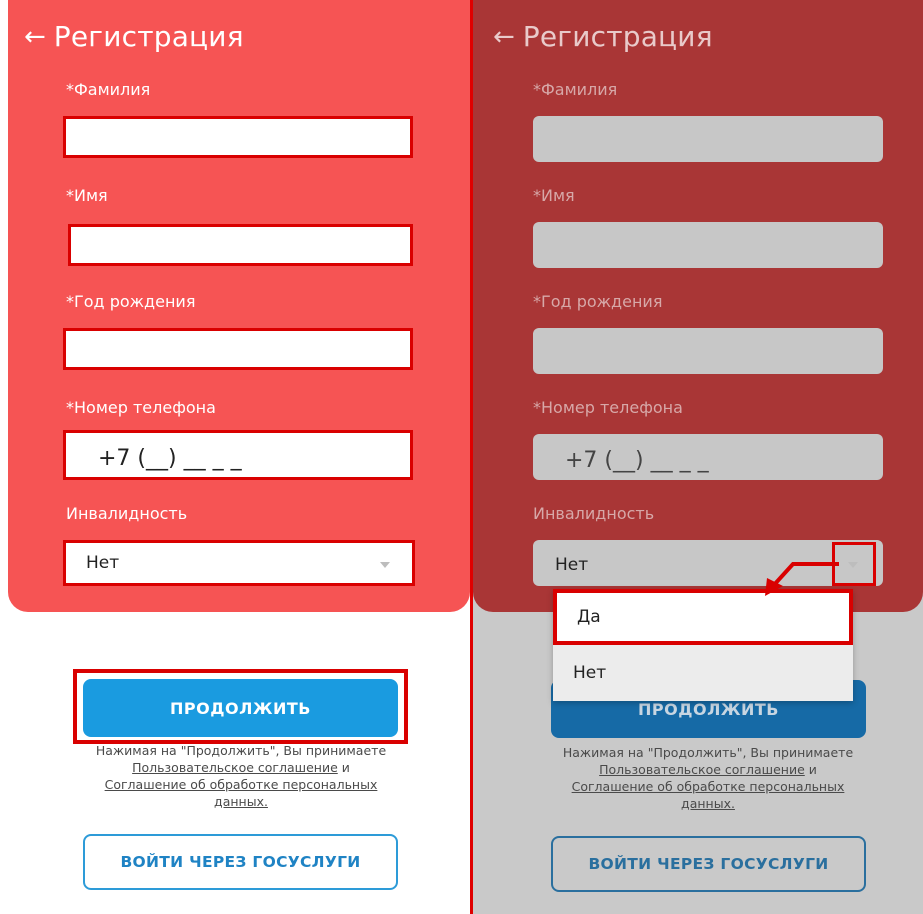 The height and width of the screenshot is (914, 923). I want to click on disability-dropdown-menu: Да Нет, so click(703, 645).